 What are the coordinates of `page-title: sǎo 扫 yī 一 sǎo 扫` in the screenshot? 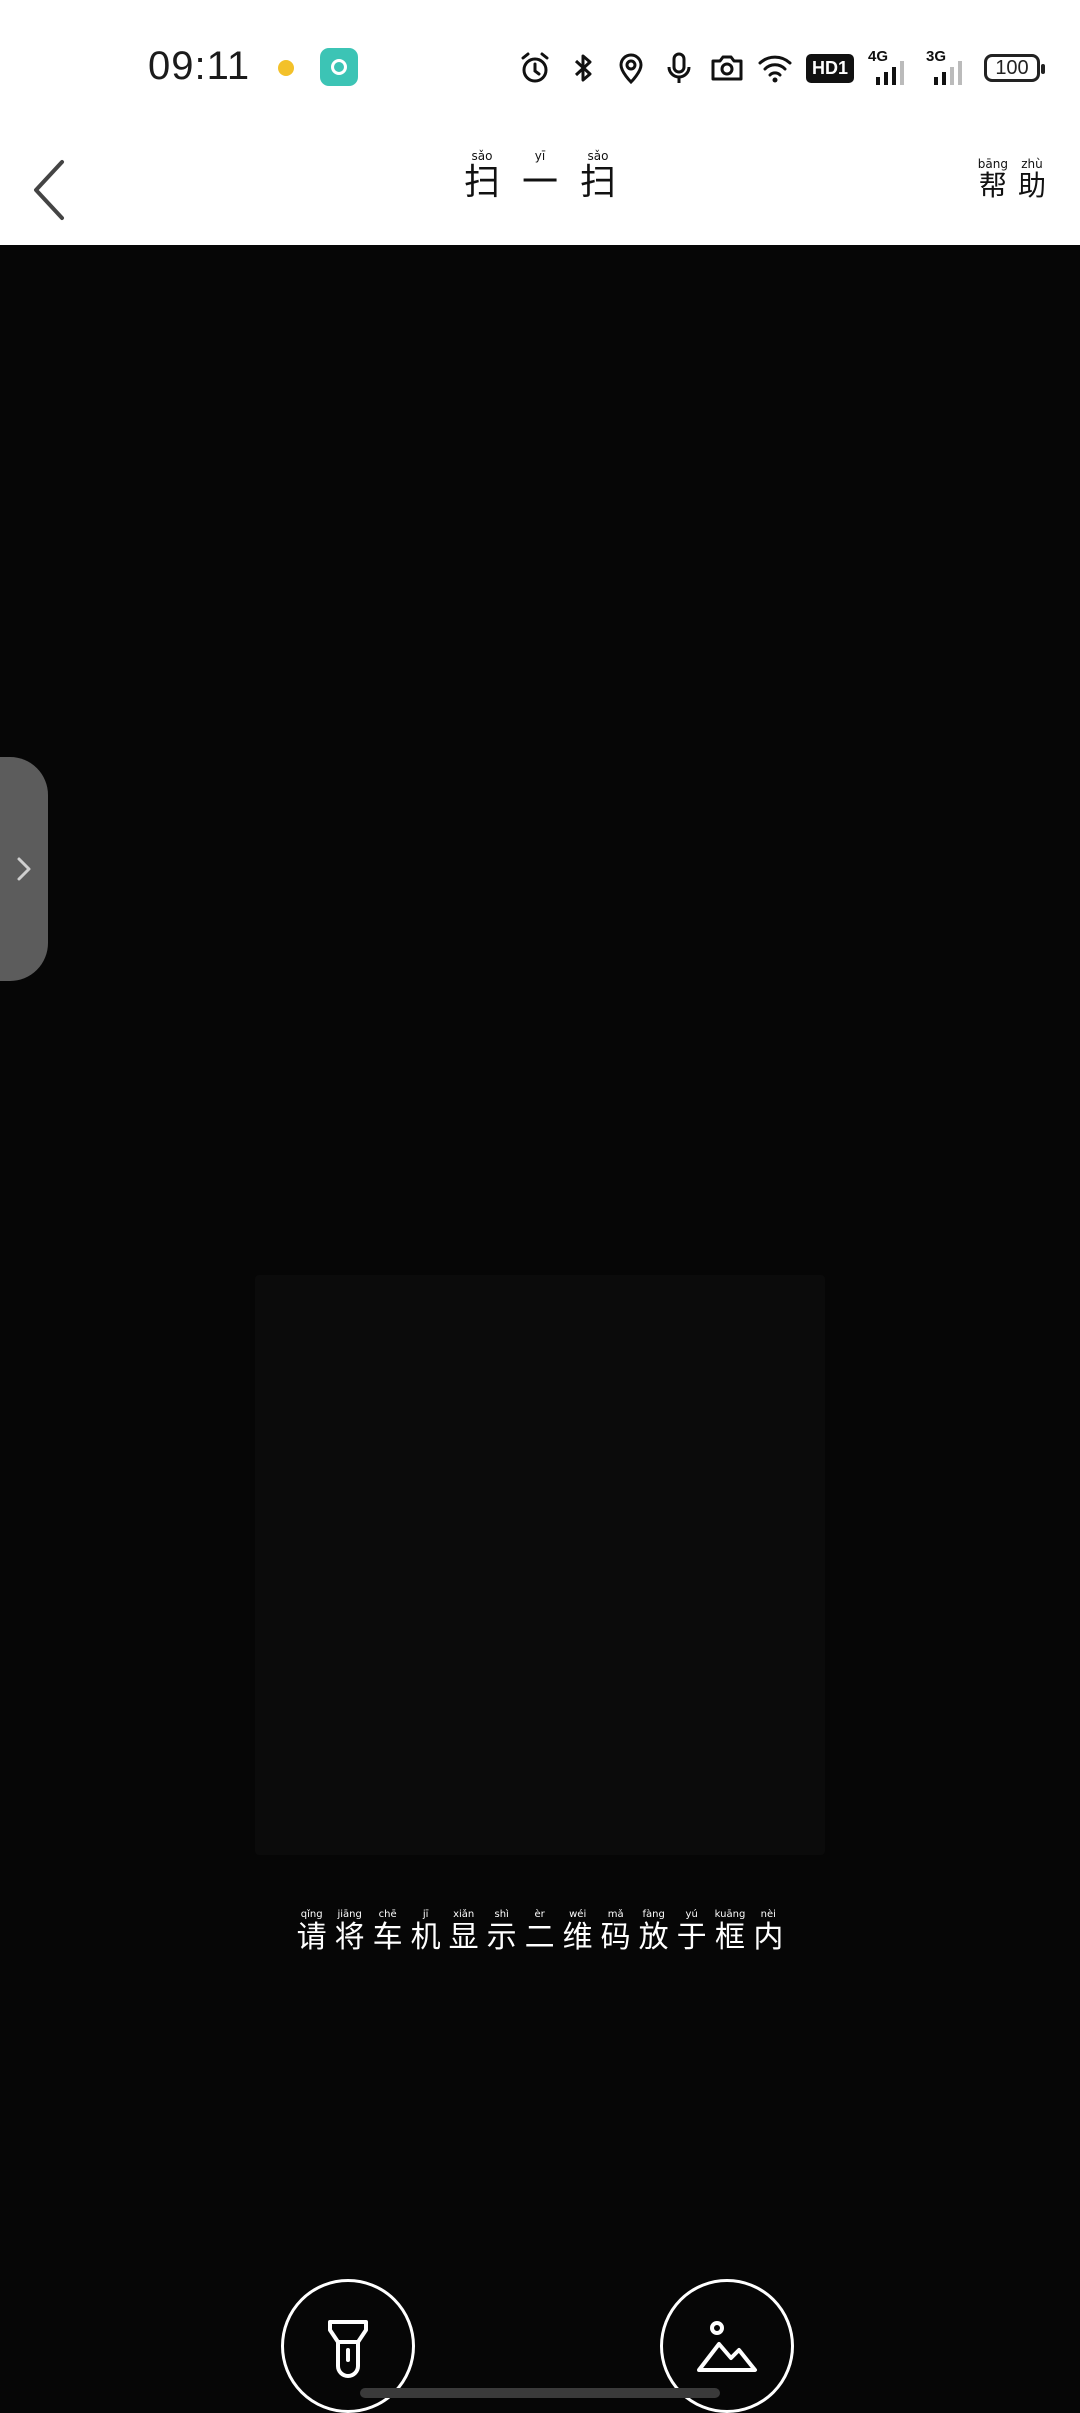 It's located at (540, 174).